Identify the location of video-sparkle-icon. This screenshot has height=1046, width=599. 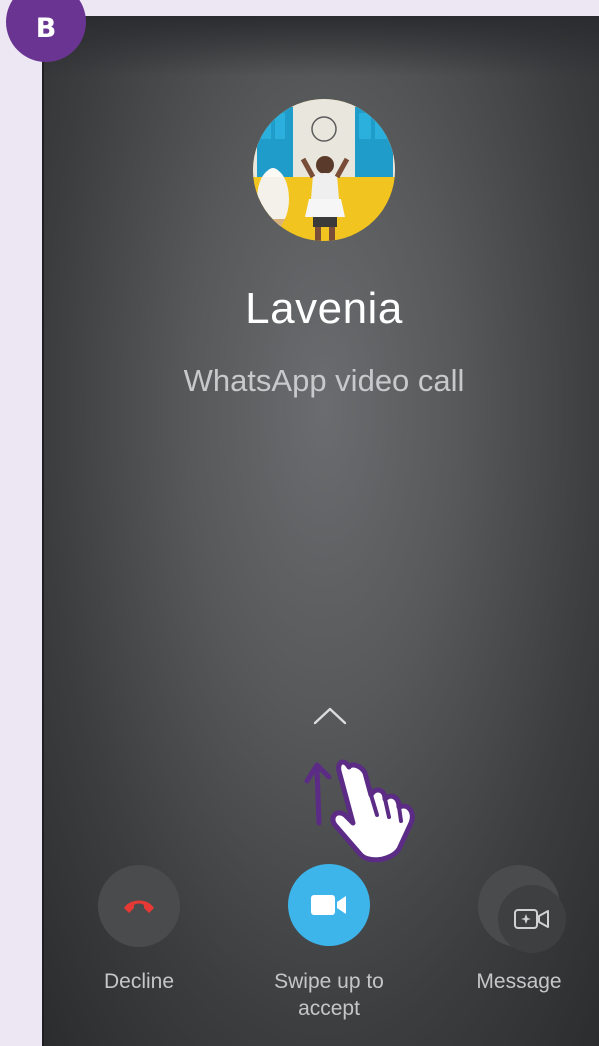
(531, 919).